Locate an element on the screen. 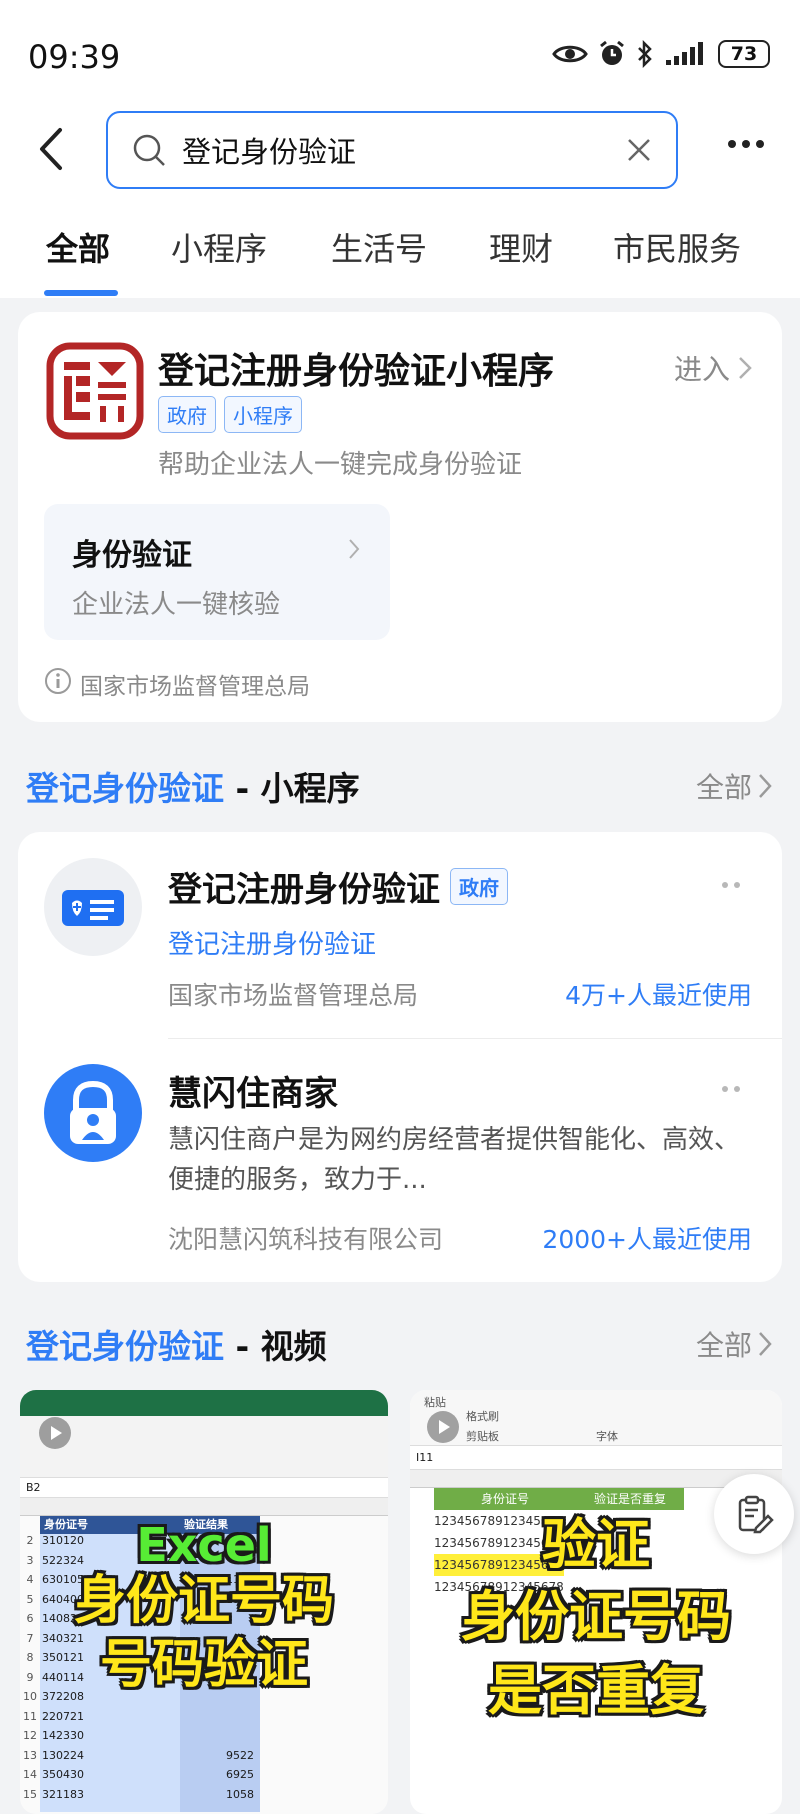 The image size is (800, 1814). tab-miniprogram: 小程序 is located at coordinates (219, 247).